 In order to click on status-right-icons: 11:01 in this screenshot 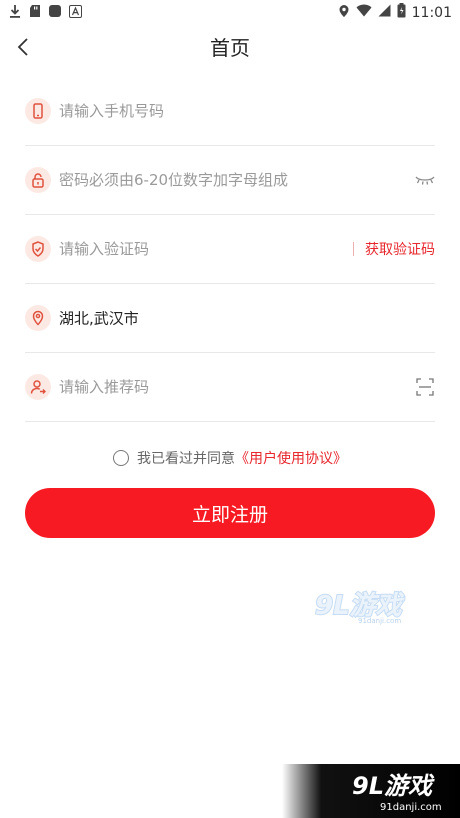, I will do `click(395, 12)`.